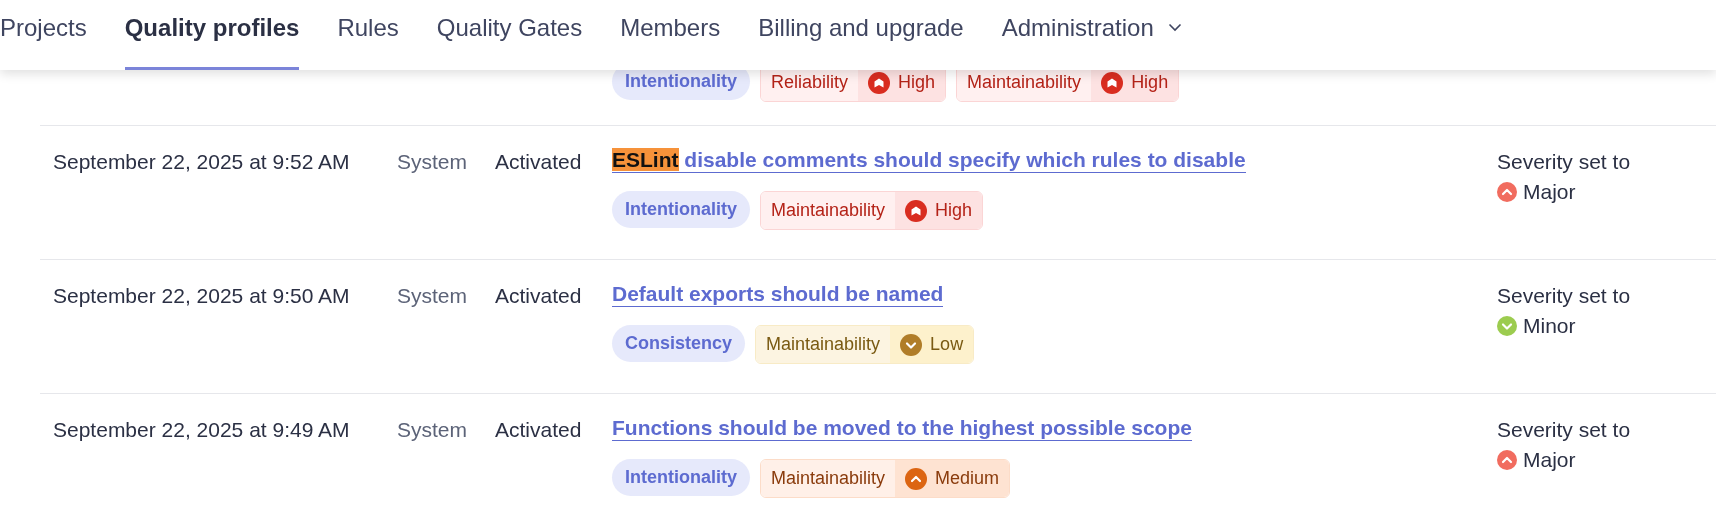 This screenshot has width=1716, height=526. I want to click on impact-badge: Maintainability High, so click(872, 210).